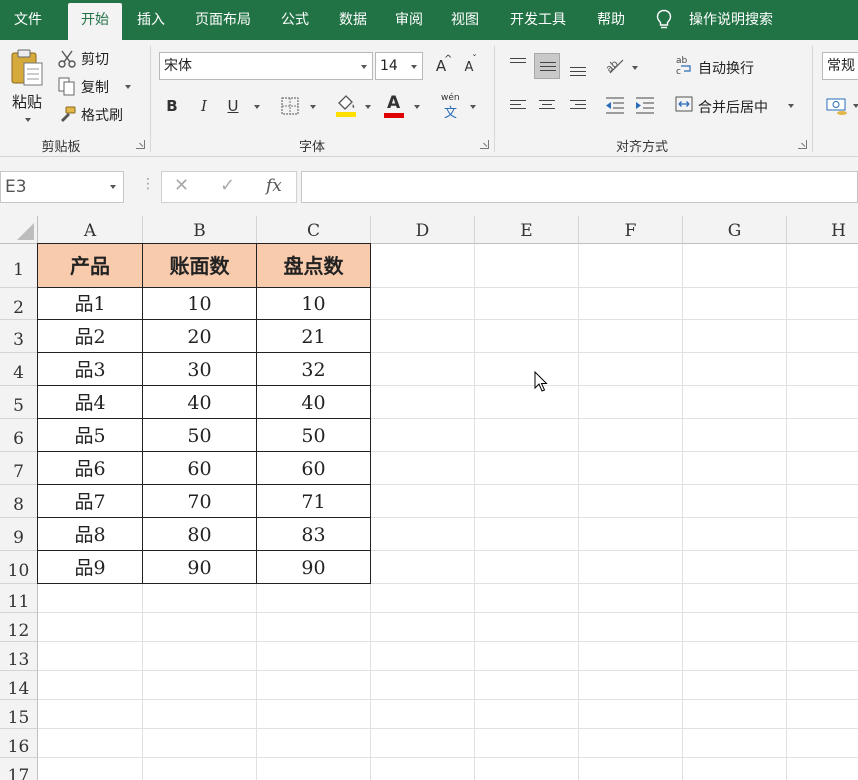  What do you see at coordinates (735, 230) in the screenshot?
I see `column-header-g: G` at bounding box center [735, 230].